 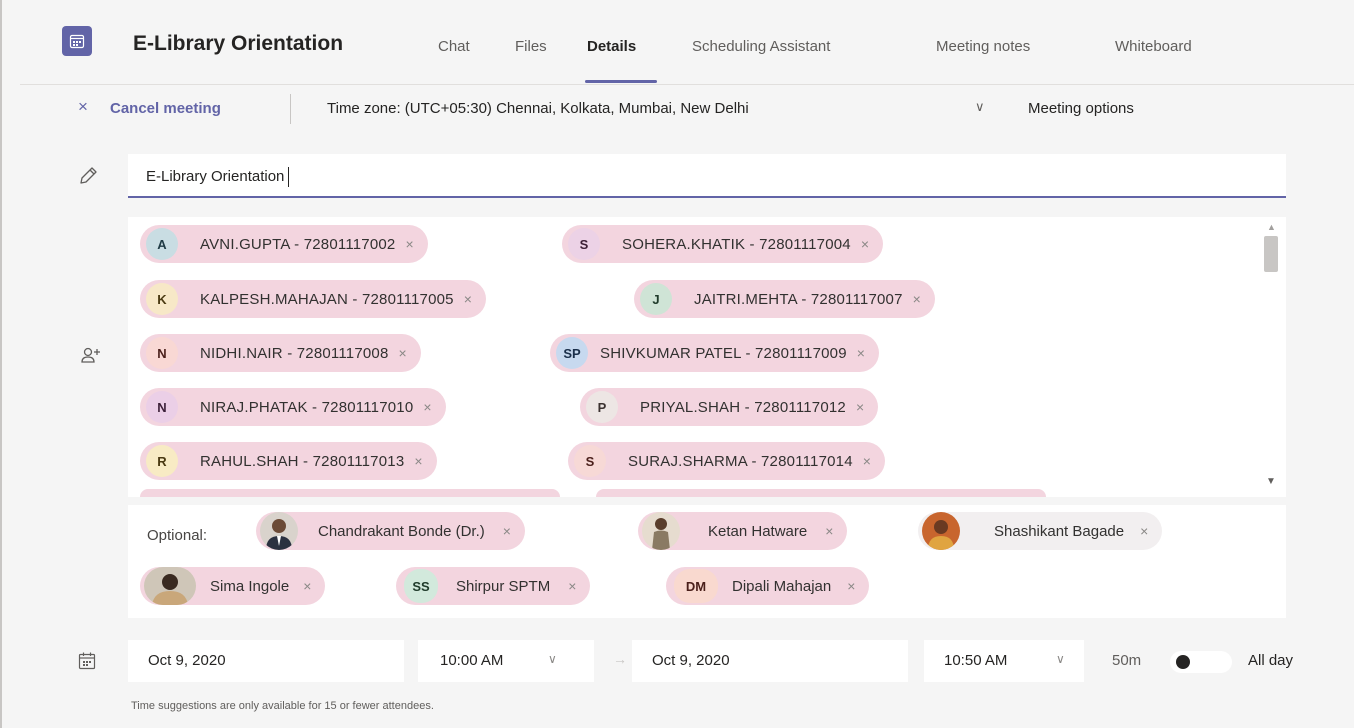 What do you see at coordinates (238, 43) in the screenshot?
I see `meeting-title-heading: E-Library Orientation` at bounding box center [238, 43].